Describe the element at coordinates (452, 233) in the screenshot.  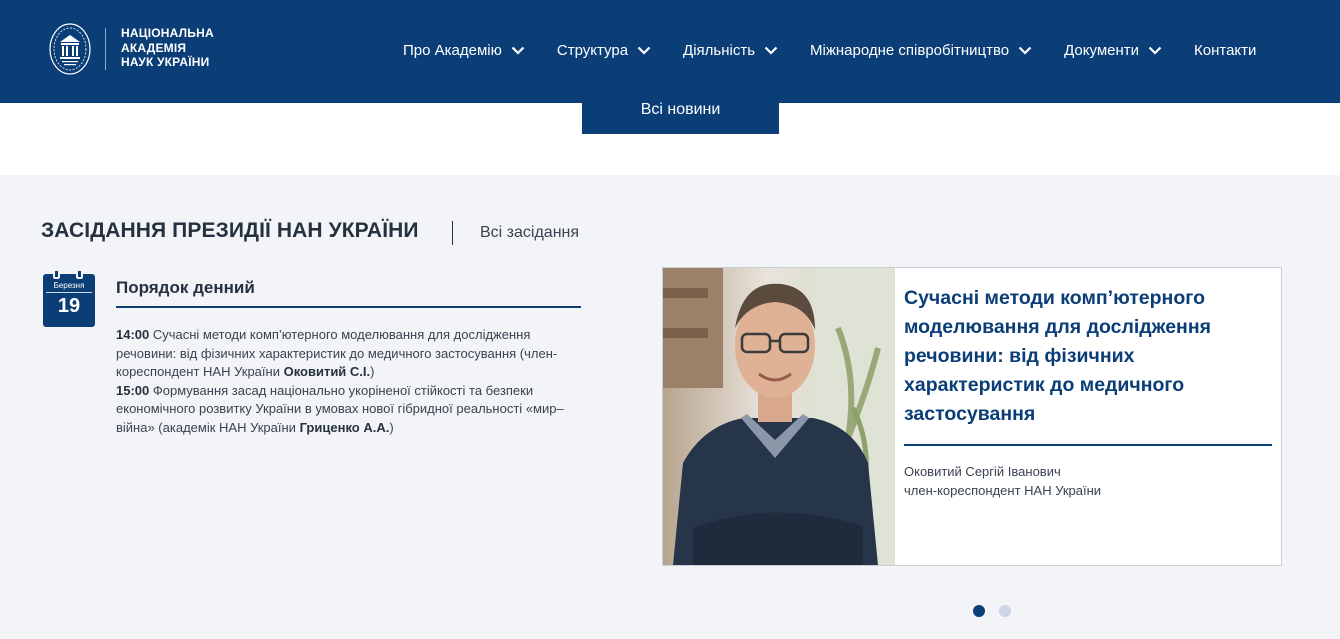
I see `title-divider` at that location.